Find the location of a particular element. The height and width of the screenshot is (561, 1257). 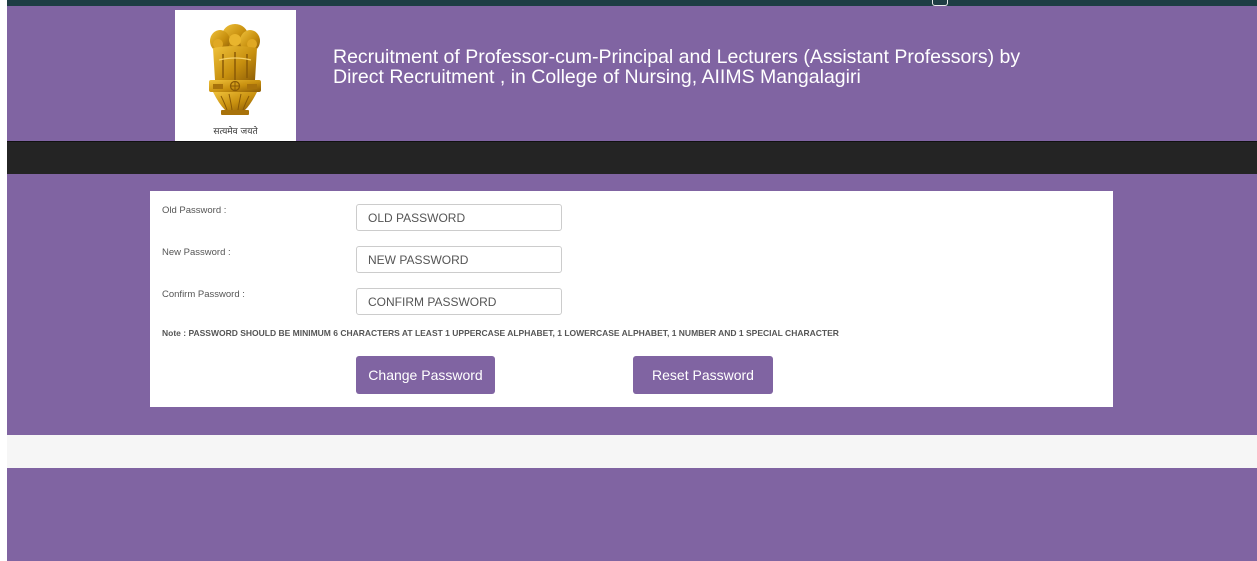

confirm-password-input is located at coordinates (459, 301).